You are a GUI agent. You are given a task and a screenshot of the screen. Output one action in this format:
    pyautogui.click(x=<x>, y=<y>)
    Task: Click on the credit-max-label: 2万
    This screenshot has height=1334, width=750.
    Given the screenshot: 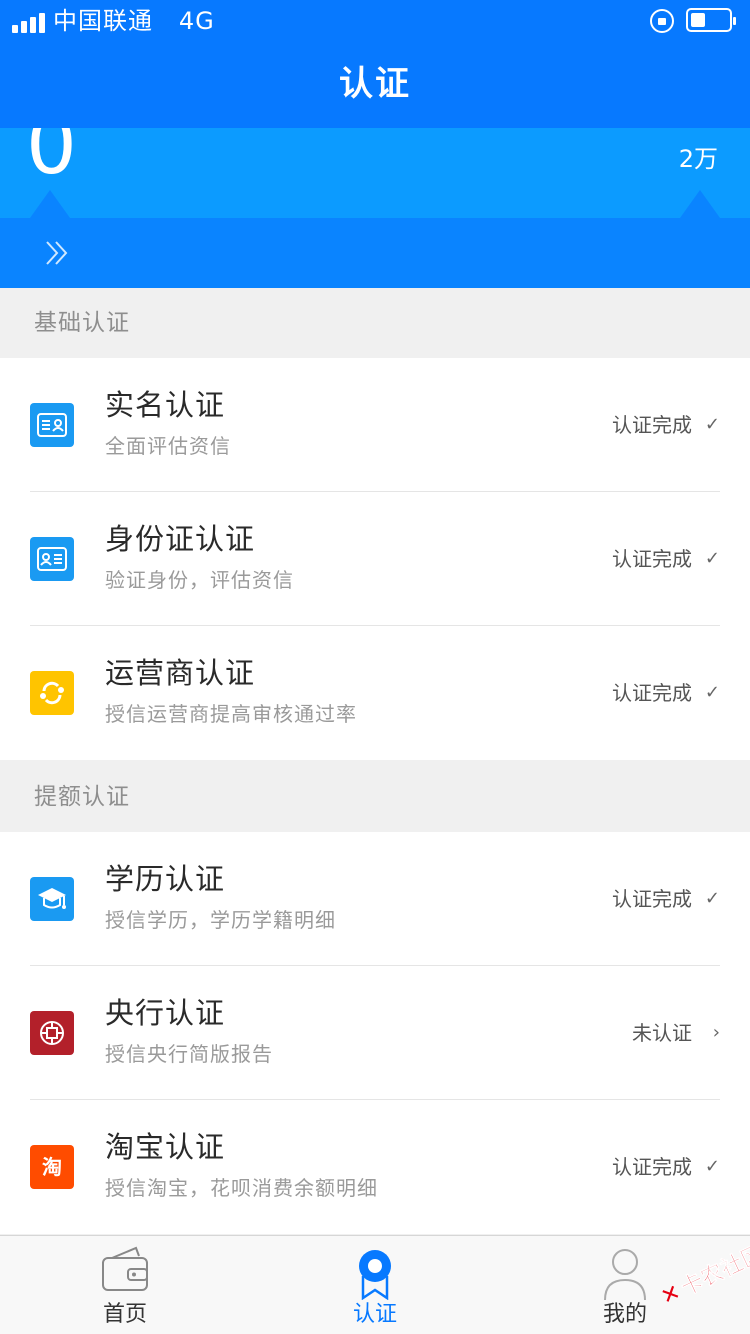 What is the action you would take?
    pyautogui.click(x=698, y=159)
    